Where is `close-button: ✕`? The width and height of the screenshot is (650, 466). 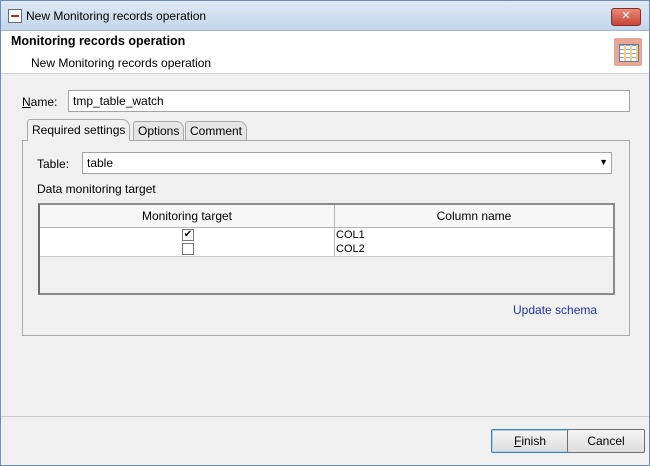 close-button: ✕ is located at coordinates (626, 17).